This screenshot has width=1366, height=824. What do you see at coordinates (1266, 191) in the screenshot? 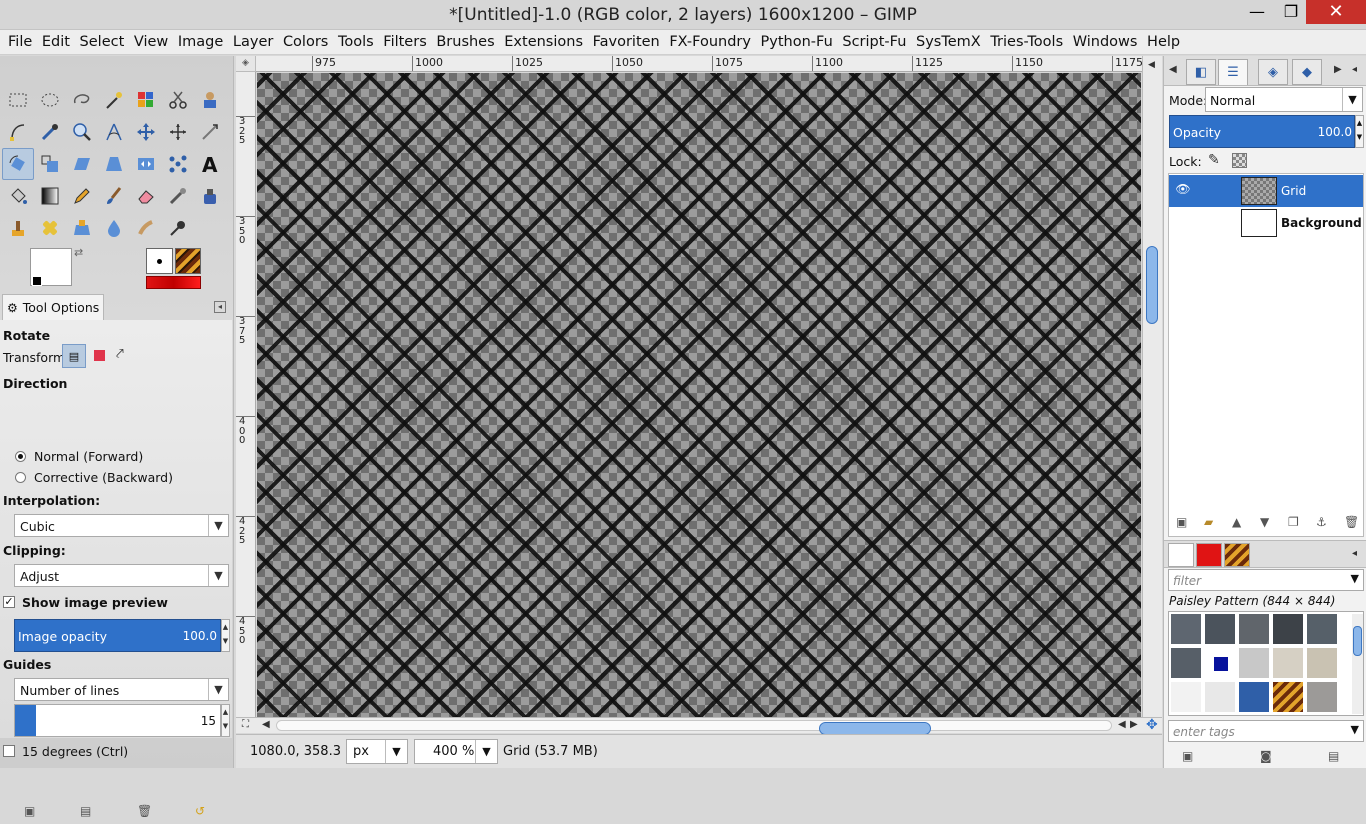
I see `layer-row-grid: 👁 Grid` at bounding box center [1266, 191].